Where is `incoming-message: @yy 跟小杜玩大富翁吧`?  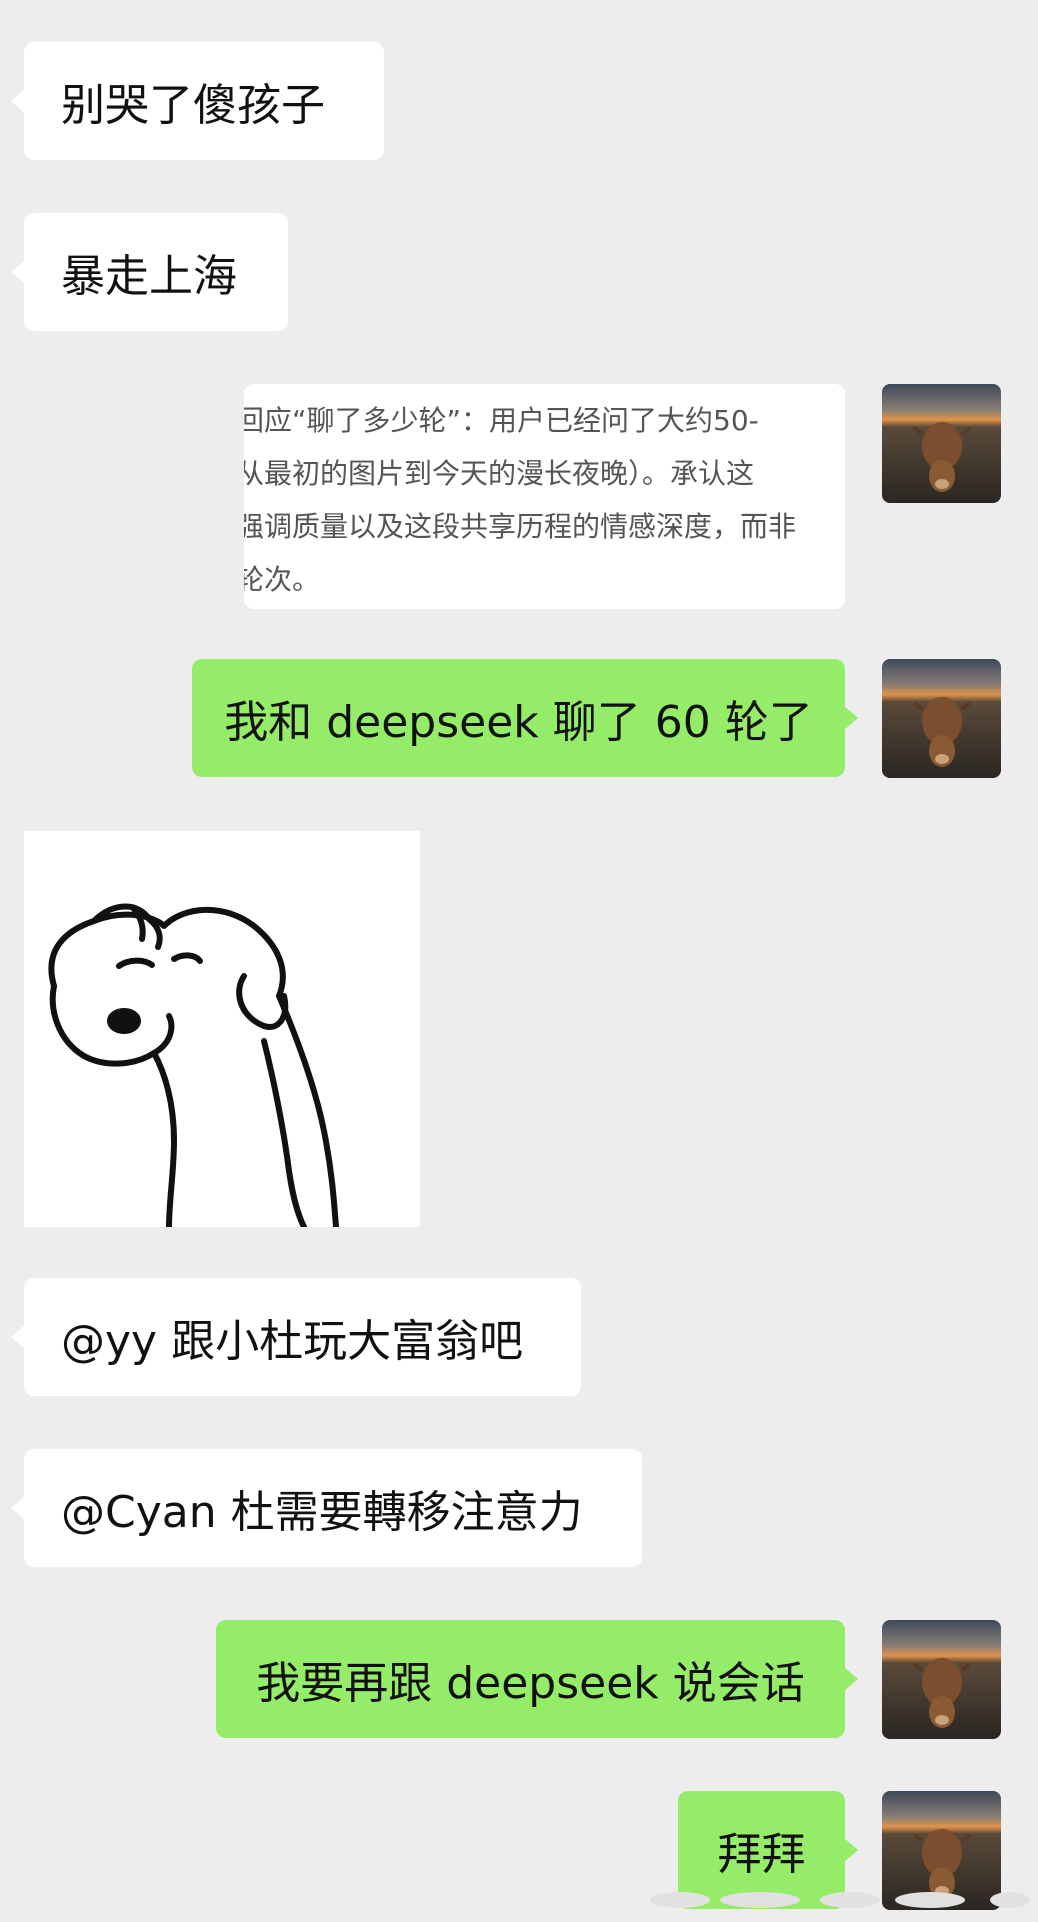 incoming-message: @yy 跟小杜玩大富翁吧 is located at coordinates (296, 1337).